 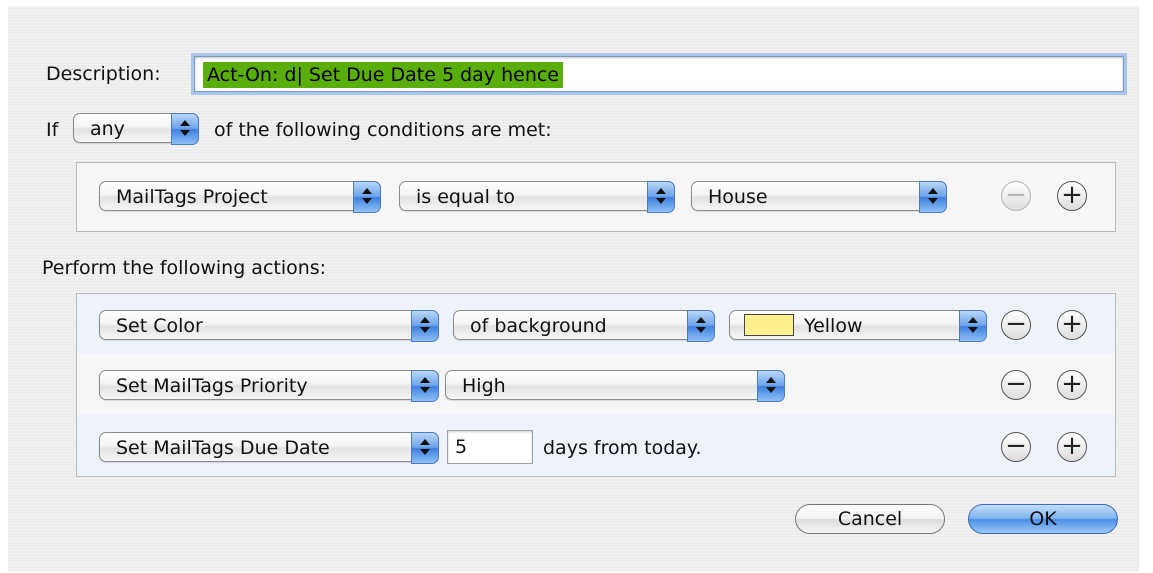 I want to click on color-value-popup: Yellow, so click(x=858, y=326).